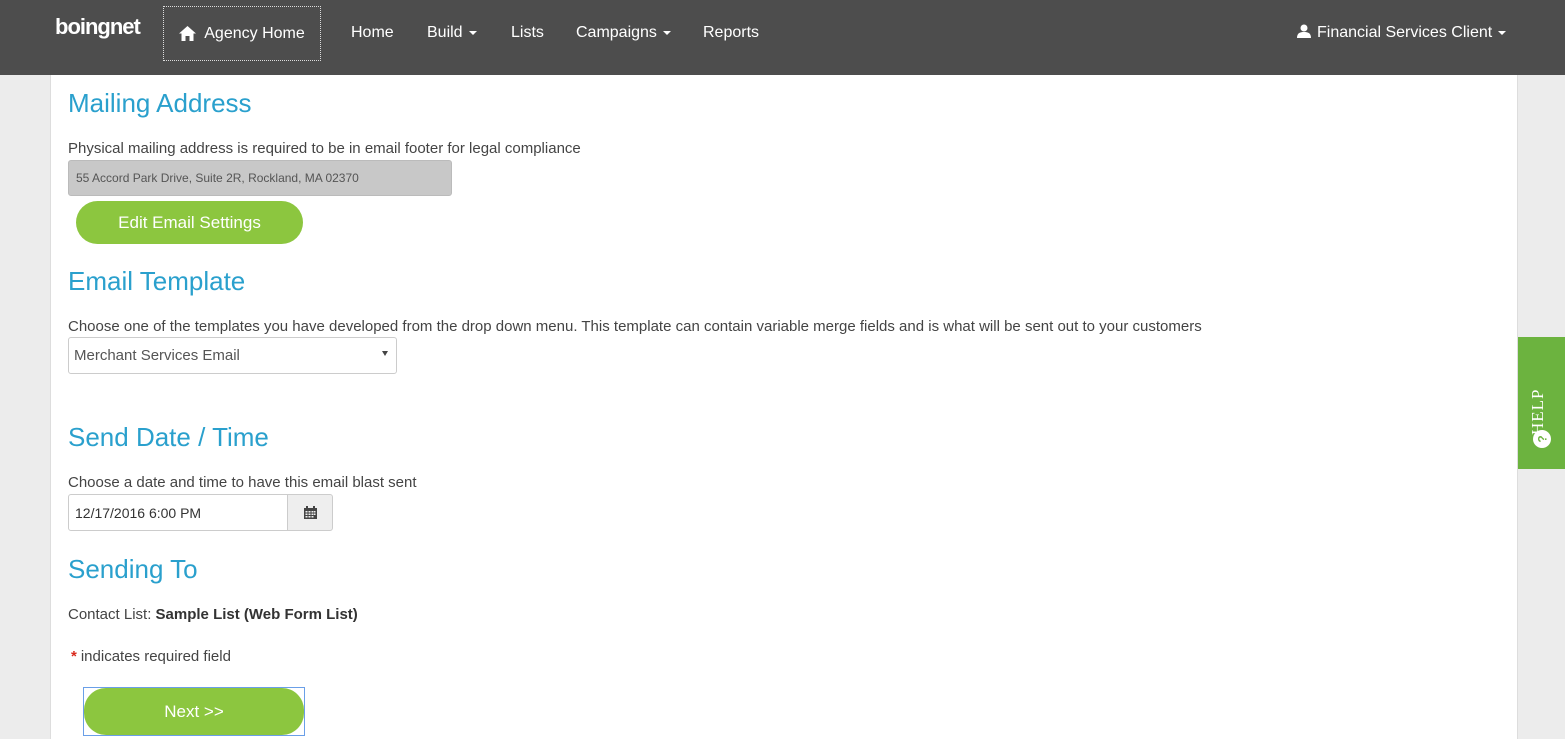 The height and width of the screenshot is (739, 1565). What do you see at coordinates (110, 614) in the screenshot?
I see `contact-list-label: Contact List:` at bounding box center [110, 614].